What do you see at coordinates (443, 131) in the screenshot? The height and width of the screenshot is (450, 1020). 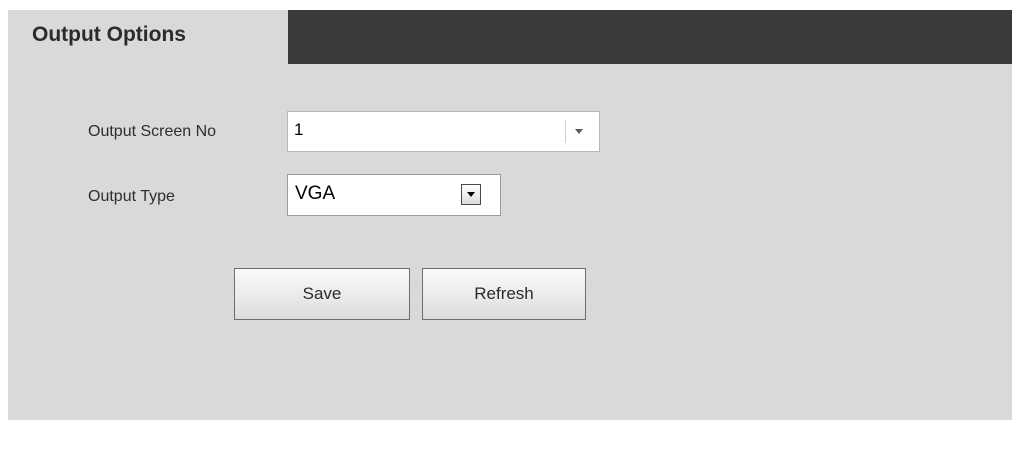 I see `output-screen-no-select: 1` at bounding box center [443, 131].